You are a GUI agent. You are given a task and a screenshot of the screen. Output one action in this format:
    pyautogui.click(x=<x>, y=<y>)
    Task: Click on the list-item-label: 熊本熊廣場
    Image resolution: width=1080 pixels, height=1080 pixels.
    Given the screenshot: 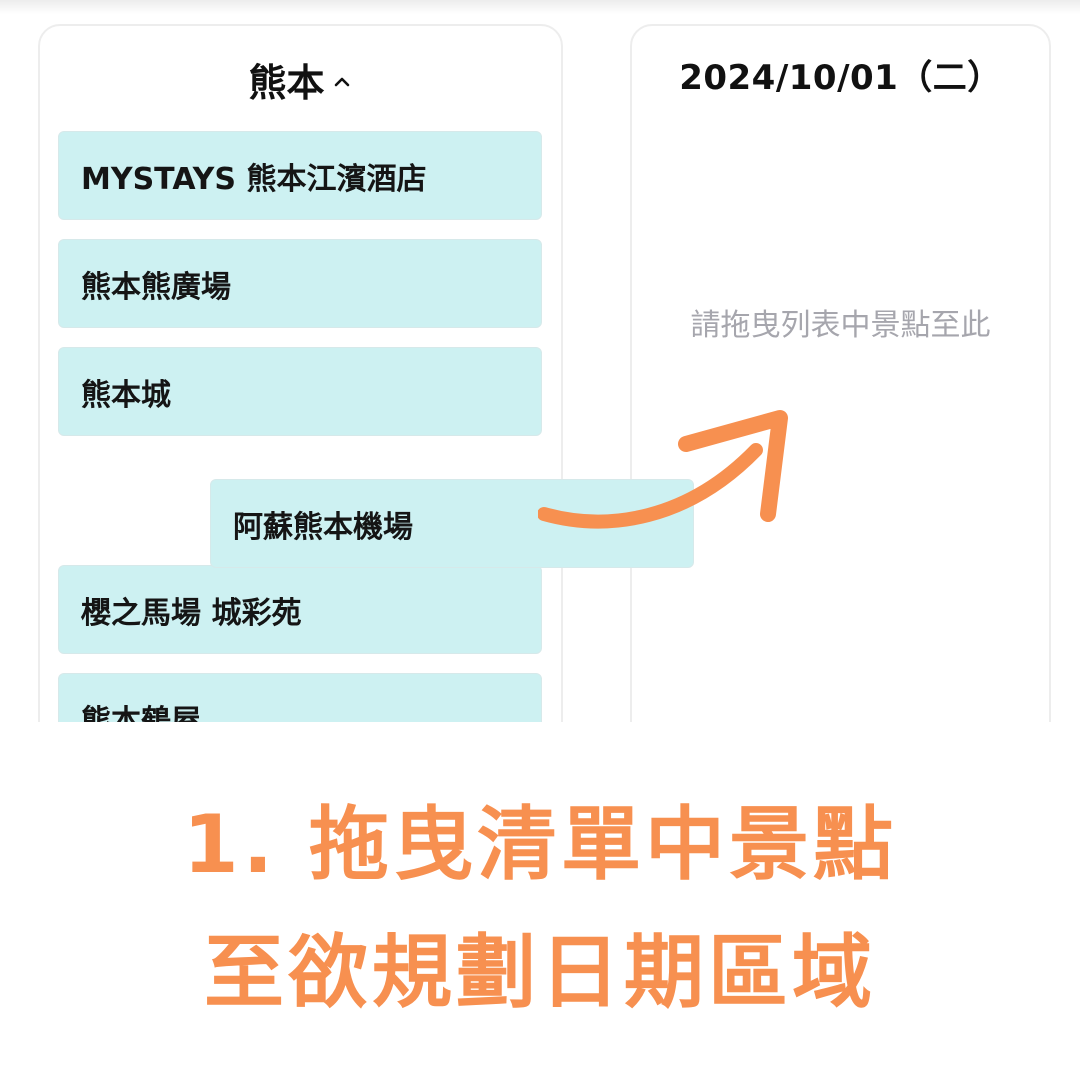 What is the action you would take?
    pyautogui.click(x=156, y=287)
    